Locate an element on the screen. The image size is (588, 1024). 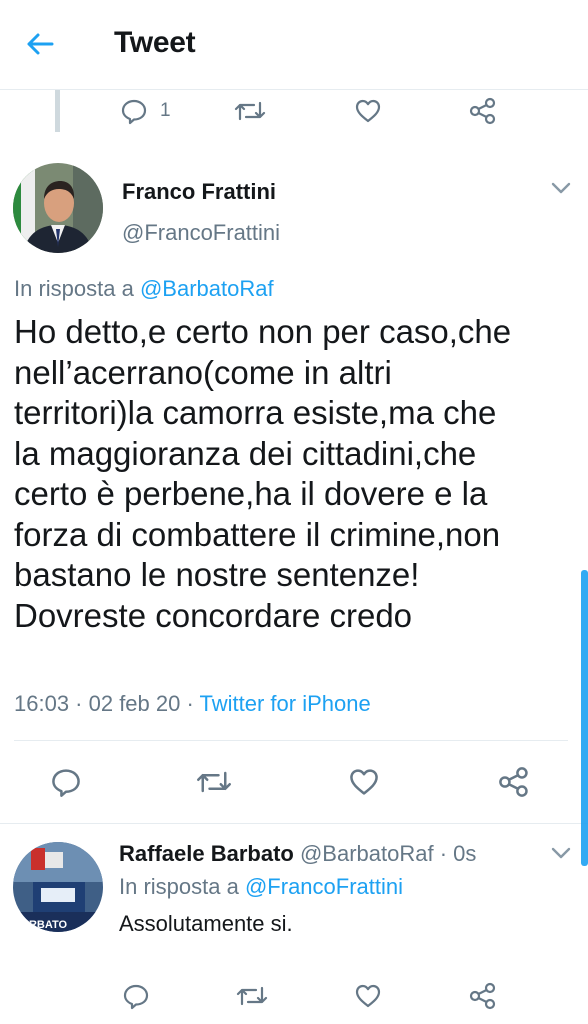
tweet-source-link: Twitter for iPhone is located at coordinates (285, 703).